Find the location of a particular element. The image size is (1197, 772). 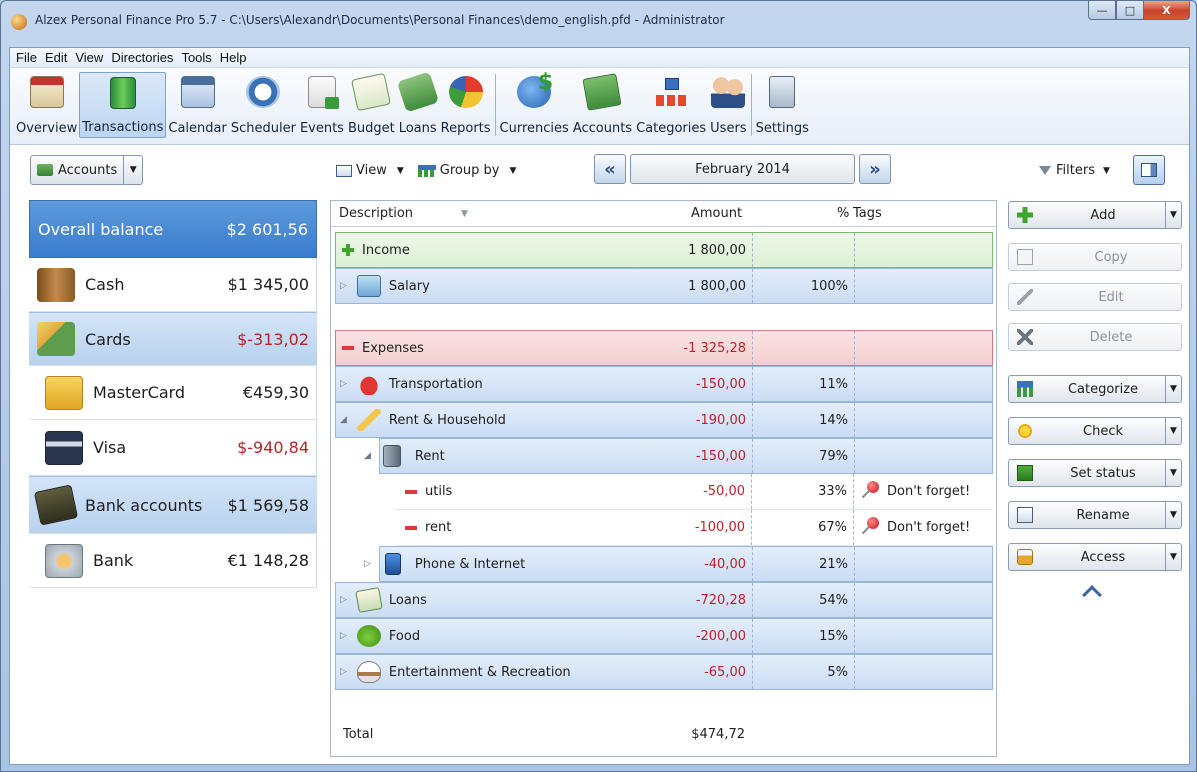

toolbar-transactions: Transactions is located at coordinates (123, 105).